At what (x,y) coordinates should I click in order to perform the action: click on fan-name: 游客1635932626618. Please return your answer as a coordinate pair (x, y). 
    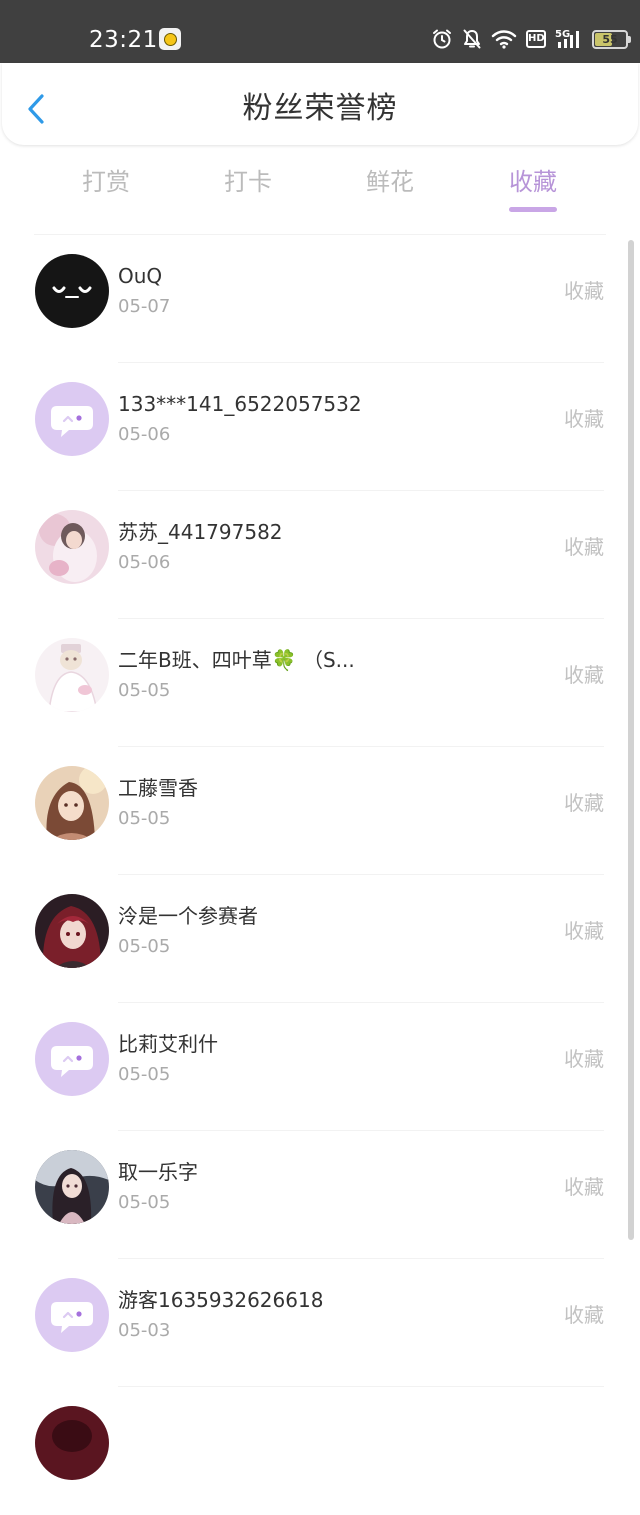
    Looking at the image, I should click on (221, 1300).